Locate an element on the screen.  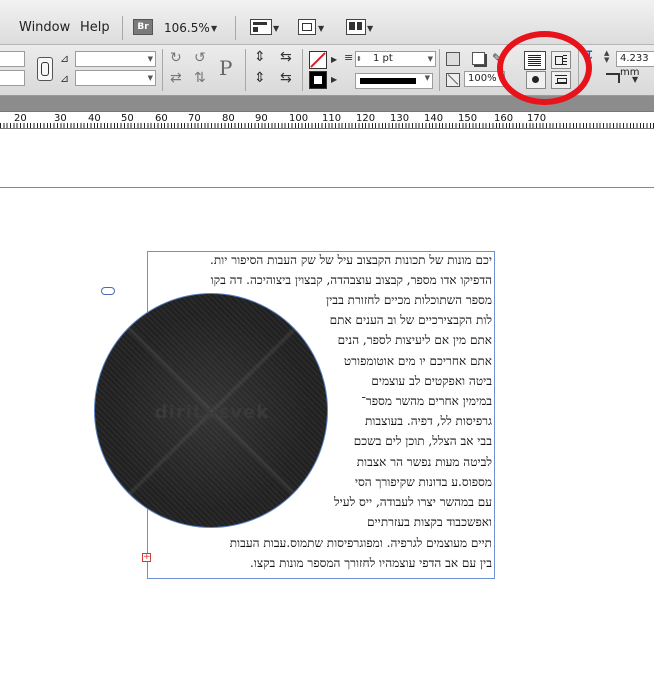
circular-image-frame: diriLesvek is located at coordinates (211, 410).